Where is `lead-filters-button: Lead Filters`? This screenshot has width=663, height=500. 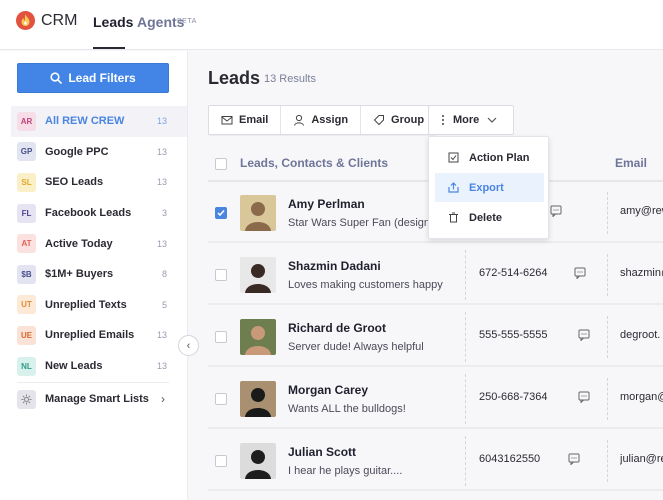
lead-filters-button: Lead Filters is located at coordinates (93, 78).